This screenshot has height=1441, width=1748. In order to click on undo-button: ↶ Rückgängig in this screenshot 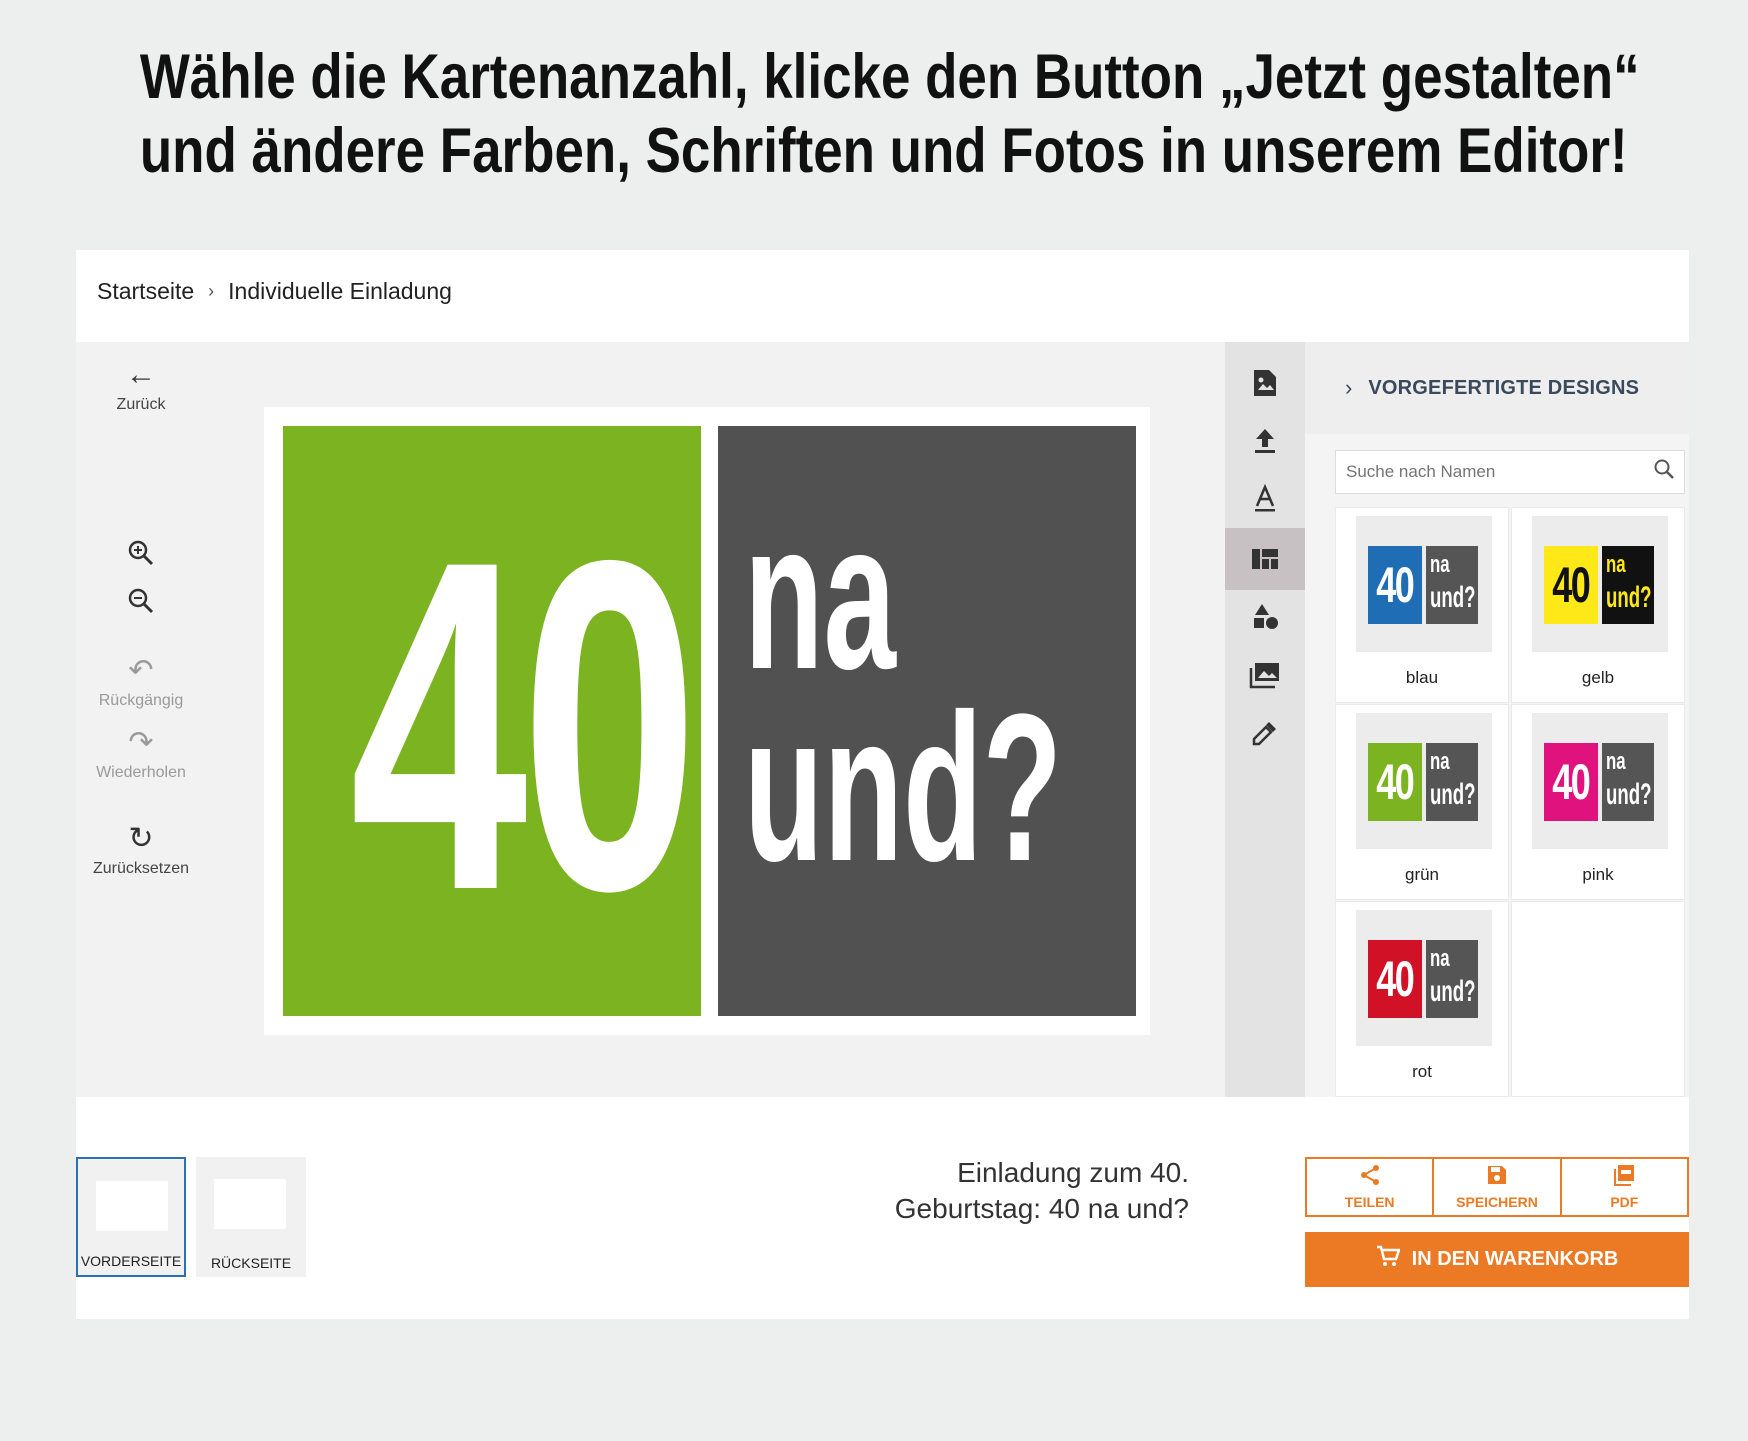, I will do `click(141, 682)`.